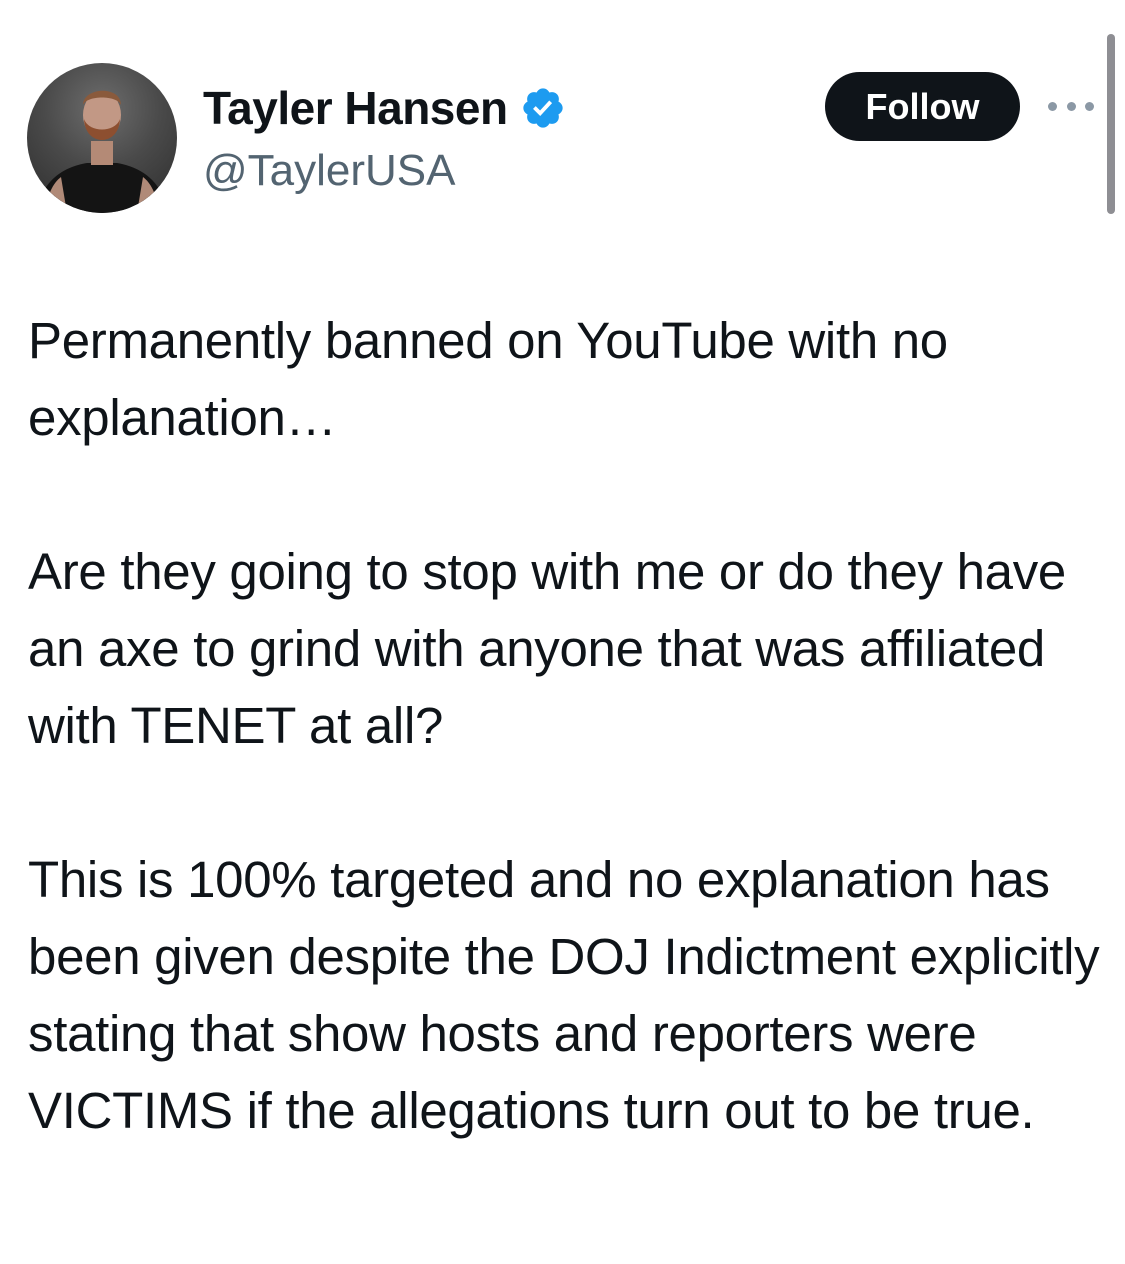 This screenshot has height=1264, width=1125. I want to click on author-name-row: Tayler Hansen, so click(384, 108).